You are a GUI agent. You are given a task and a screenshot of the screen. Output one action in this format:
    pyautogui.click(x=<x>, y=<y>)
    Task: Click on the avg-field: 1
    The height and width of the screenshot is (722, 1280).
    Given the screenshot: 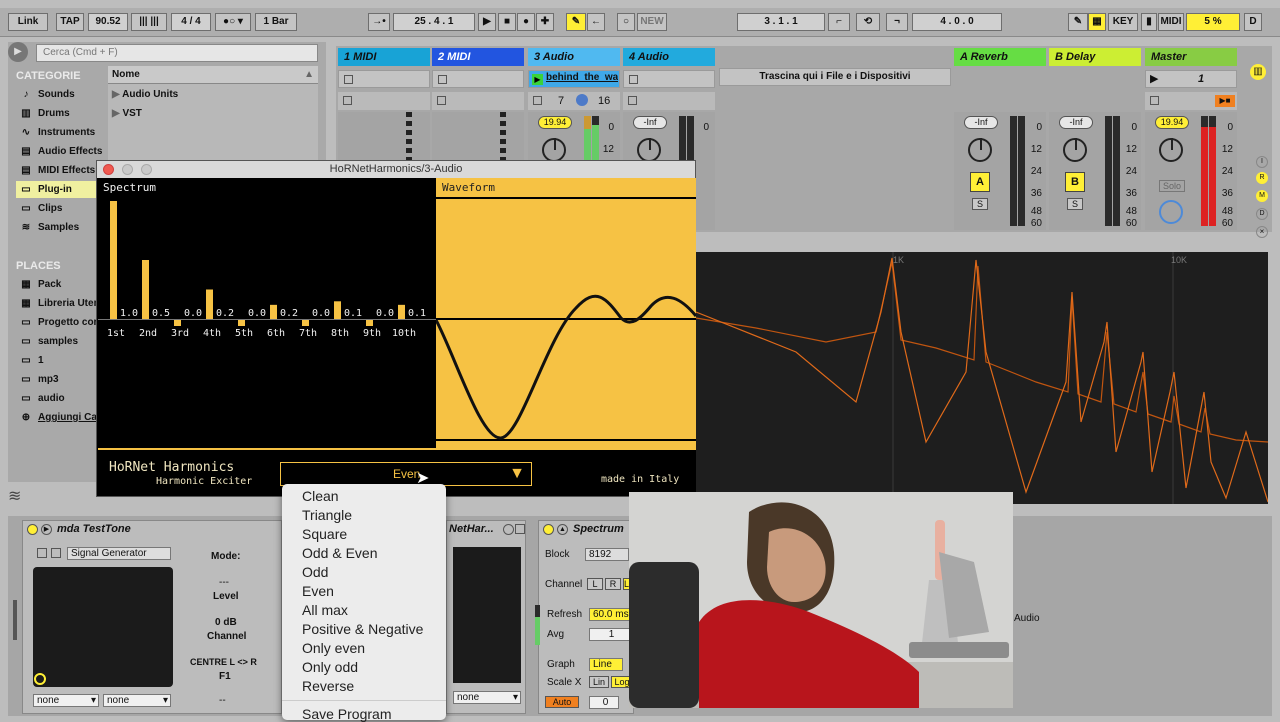 What is the action you would take?
    pyautogui.click(x=610, y=634)
    